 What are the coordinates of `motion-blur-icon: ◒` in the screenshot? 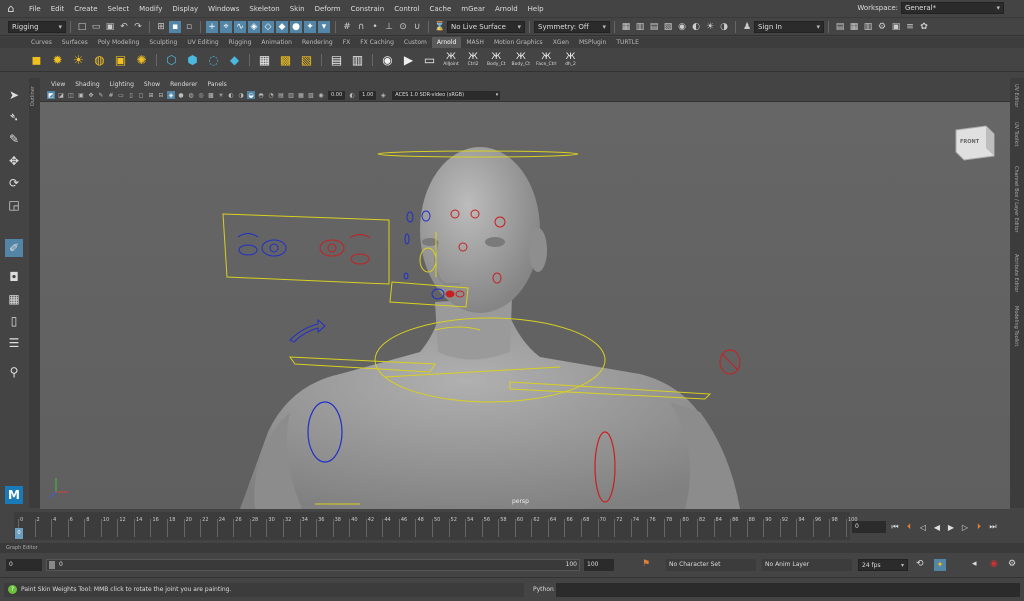 It's located at (251, 95).